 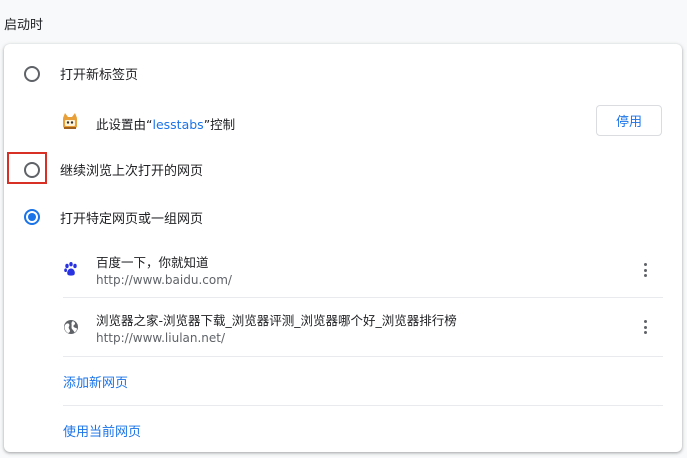 I want to click on baidu-paw-icon, so click(x=70, y=269).